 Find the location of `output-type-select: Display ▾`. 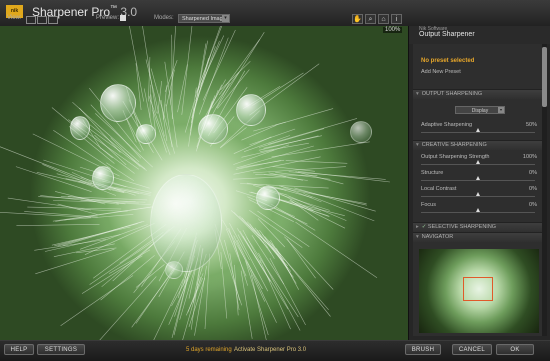

output-type-select: Display ▾ is located at coordinates (480, 110).